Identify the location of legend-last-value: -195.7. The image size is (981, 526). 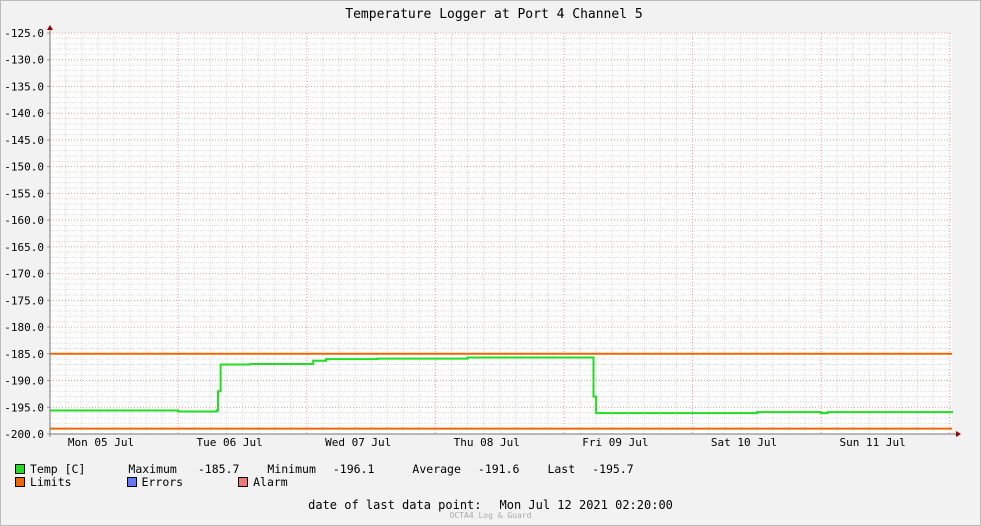
(613, 469).